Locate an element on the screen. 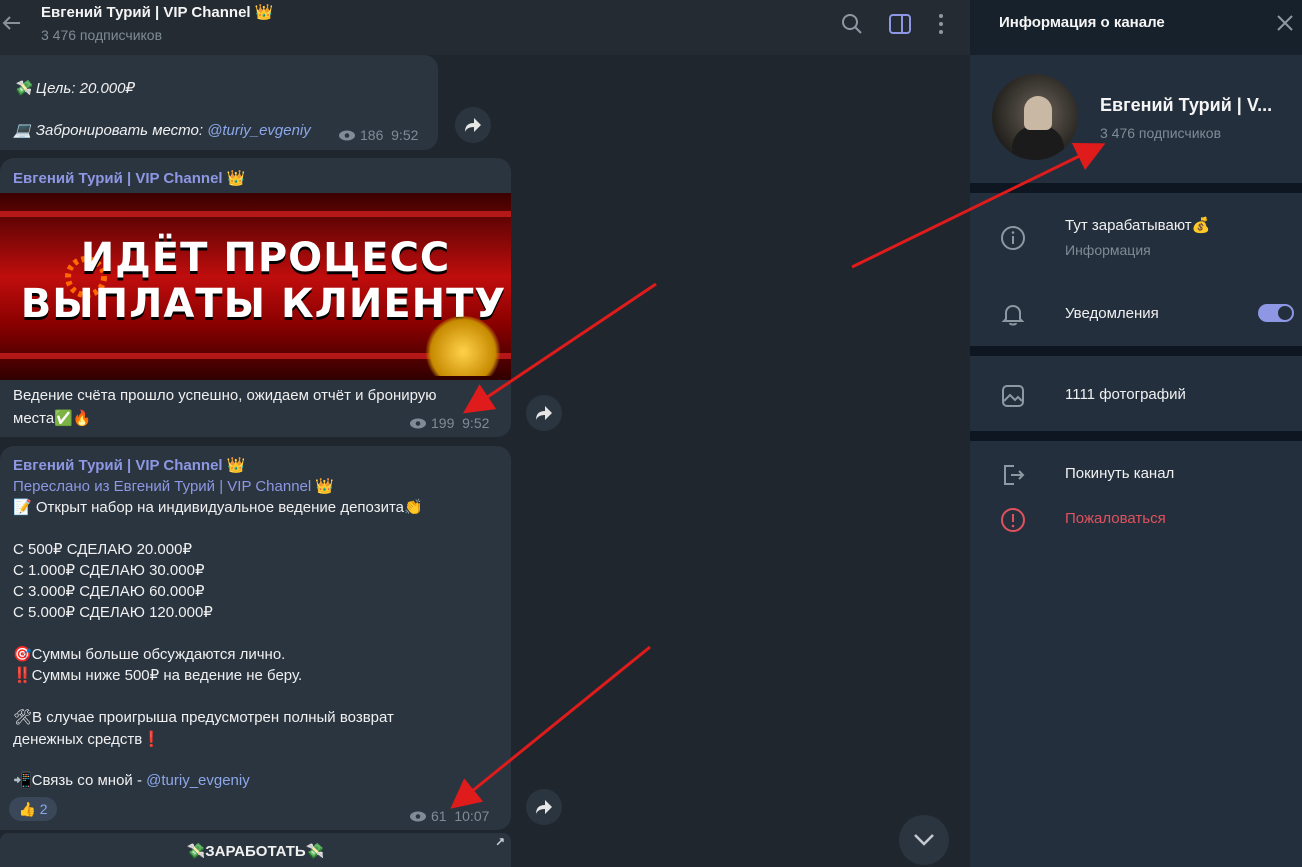 This screenshot has width=1302, height=867. message-contact: 📲Связь со мной - @turiy_evgeniy is located at coordinates (131, 780).